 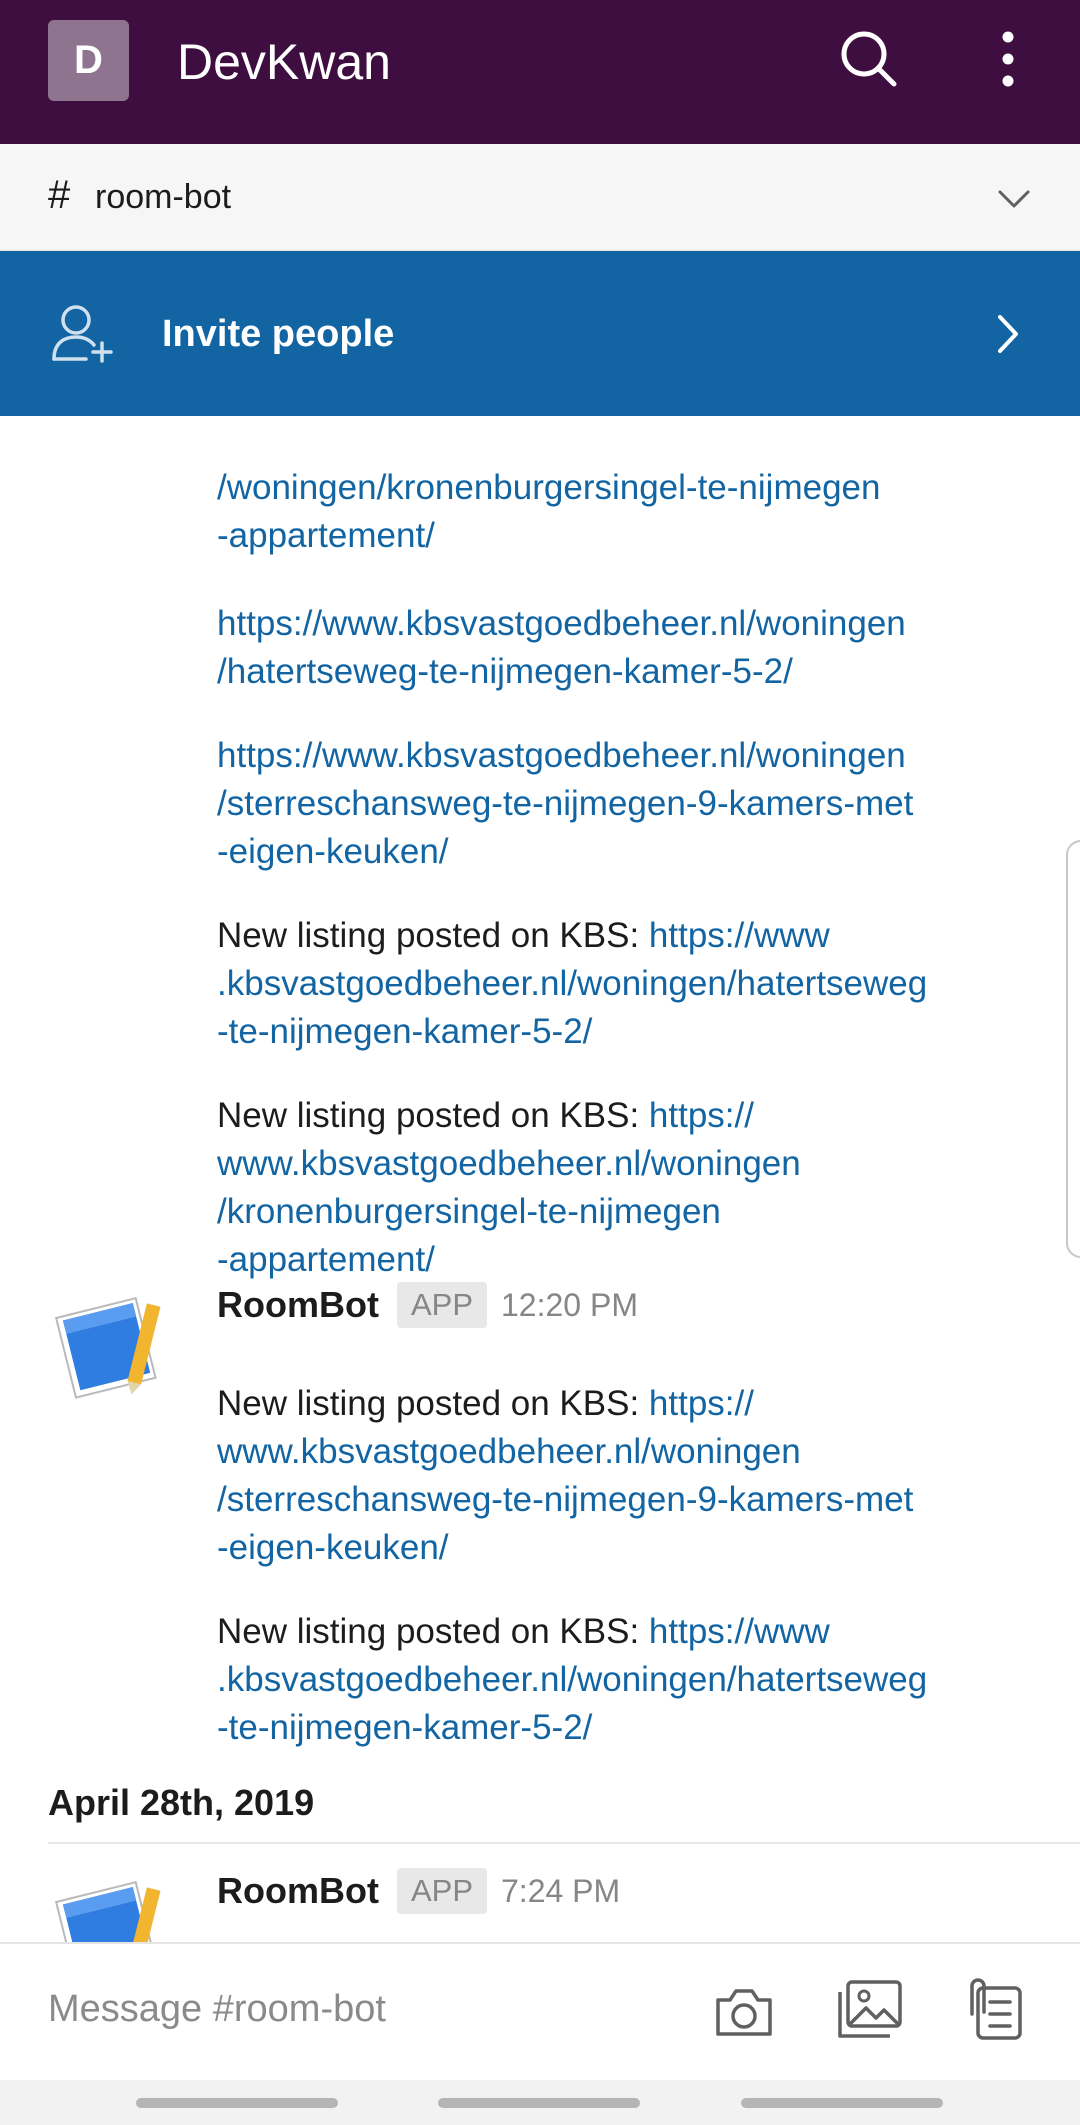 What do you see at coordinates (869, 59) in the screenshot?
I see `search-icon` at bounding box center [869, 59].